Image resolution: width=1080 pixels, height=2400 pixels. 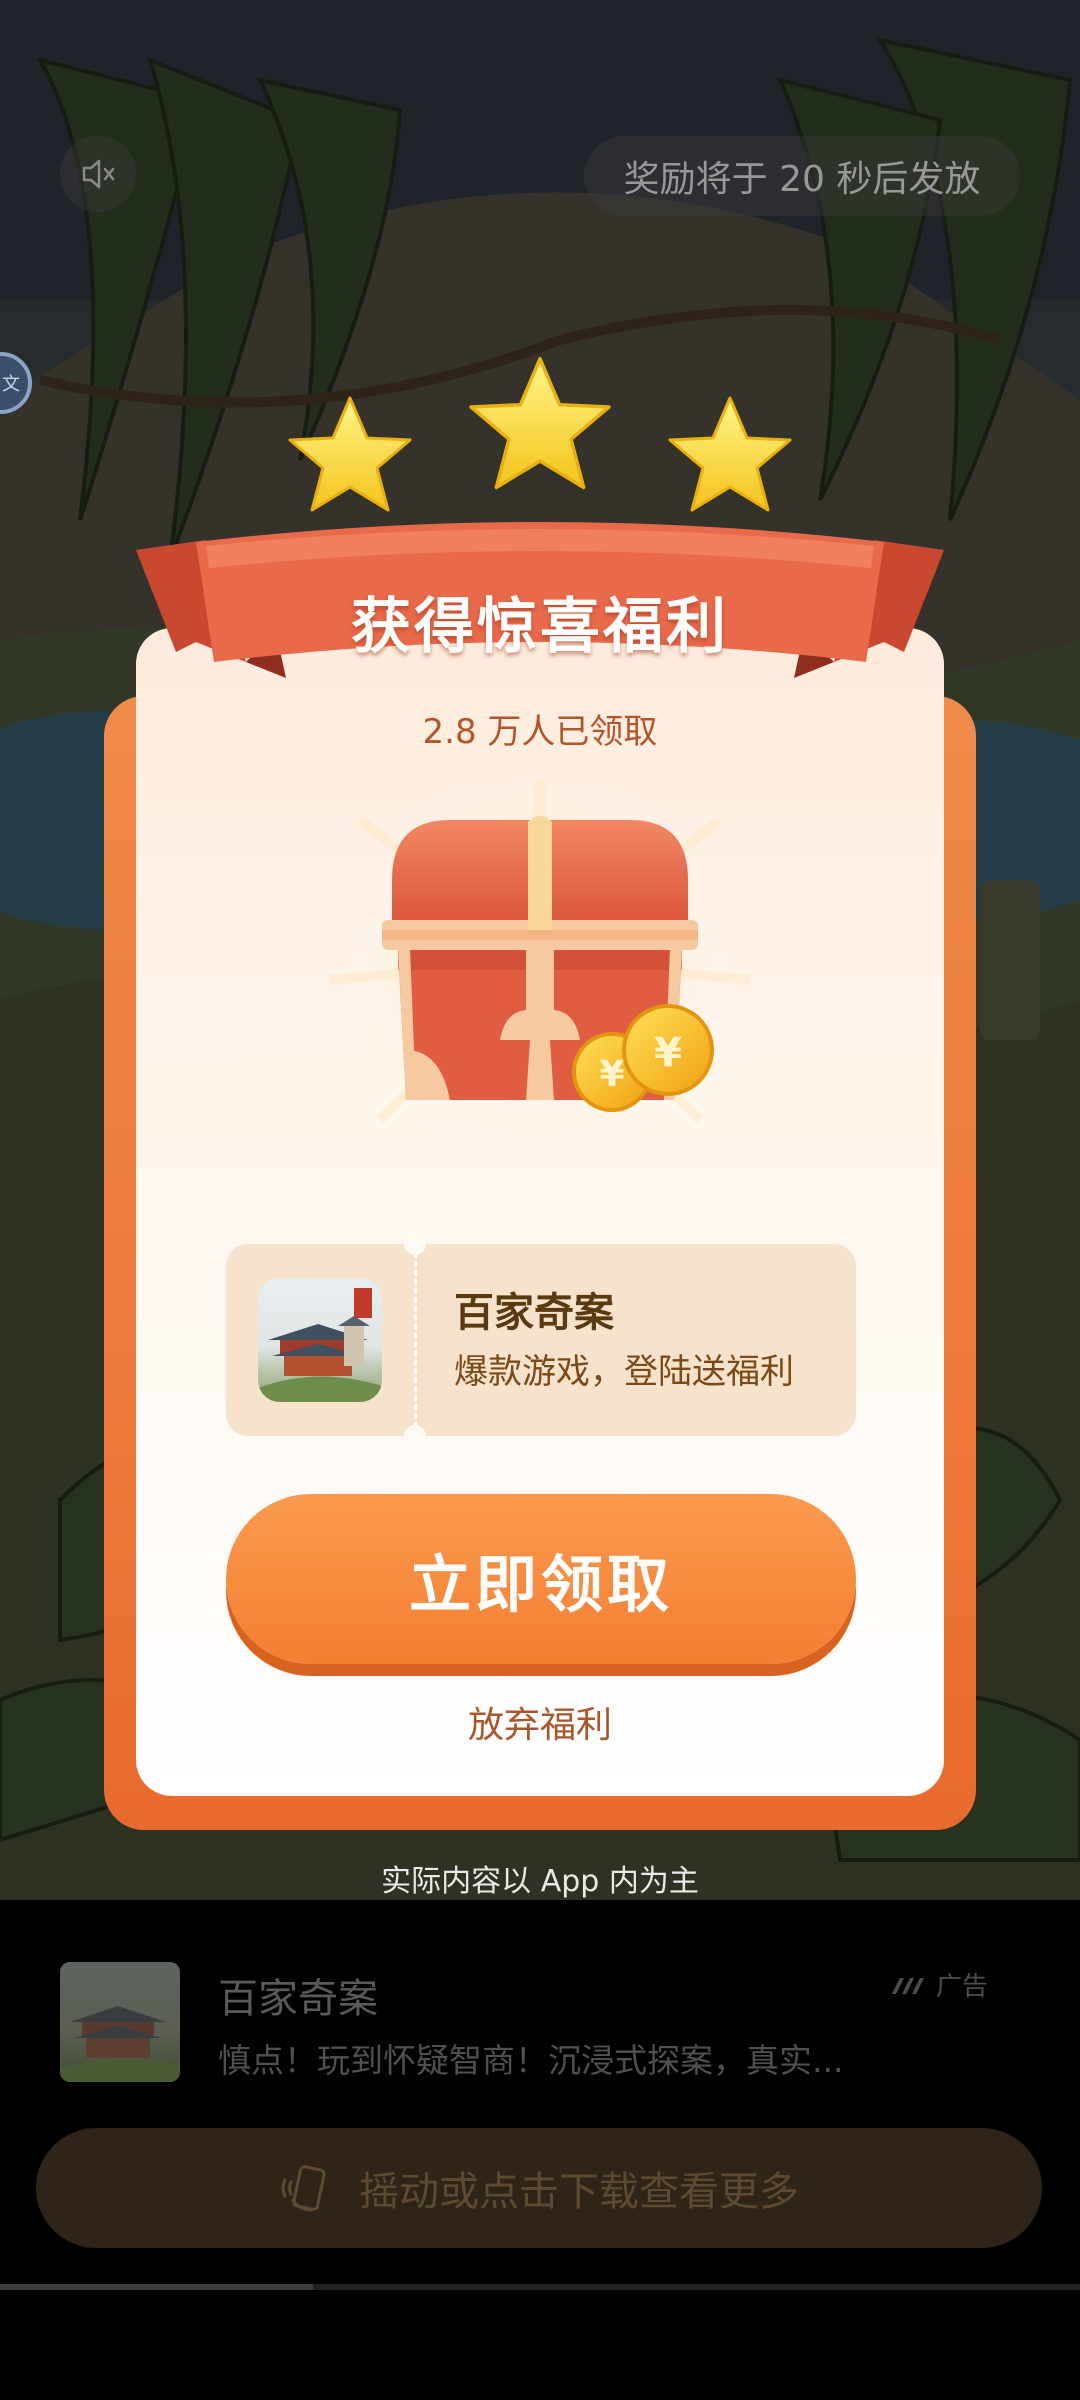 I want to click on download-button: 摇动或点击下载查看更多, so click(x=539, y=2188).